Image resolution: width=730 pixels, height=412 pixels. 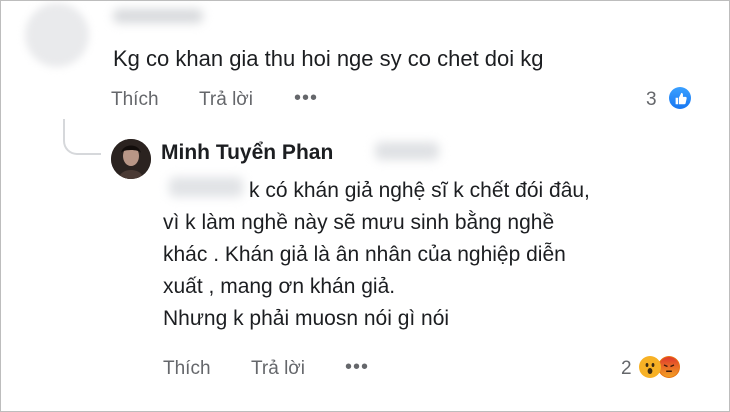 I want to click on reply-button: Trả lời, so click(x=226, y=100).